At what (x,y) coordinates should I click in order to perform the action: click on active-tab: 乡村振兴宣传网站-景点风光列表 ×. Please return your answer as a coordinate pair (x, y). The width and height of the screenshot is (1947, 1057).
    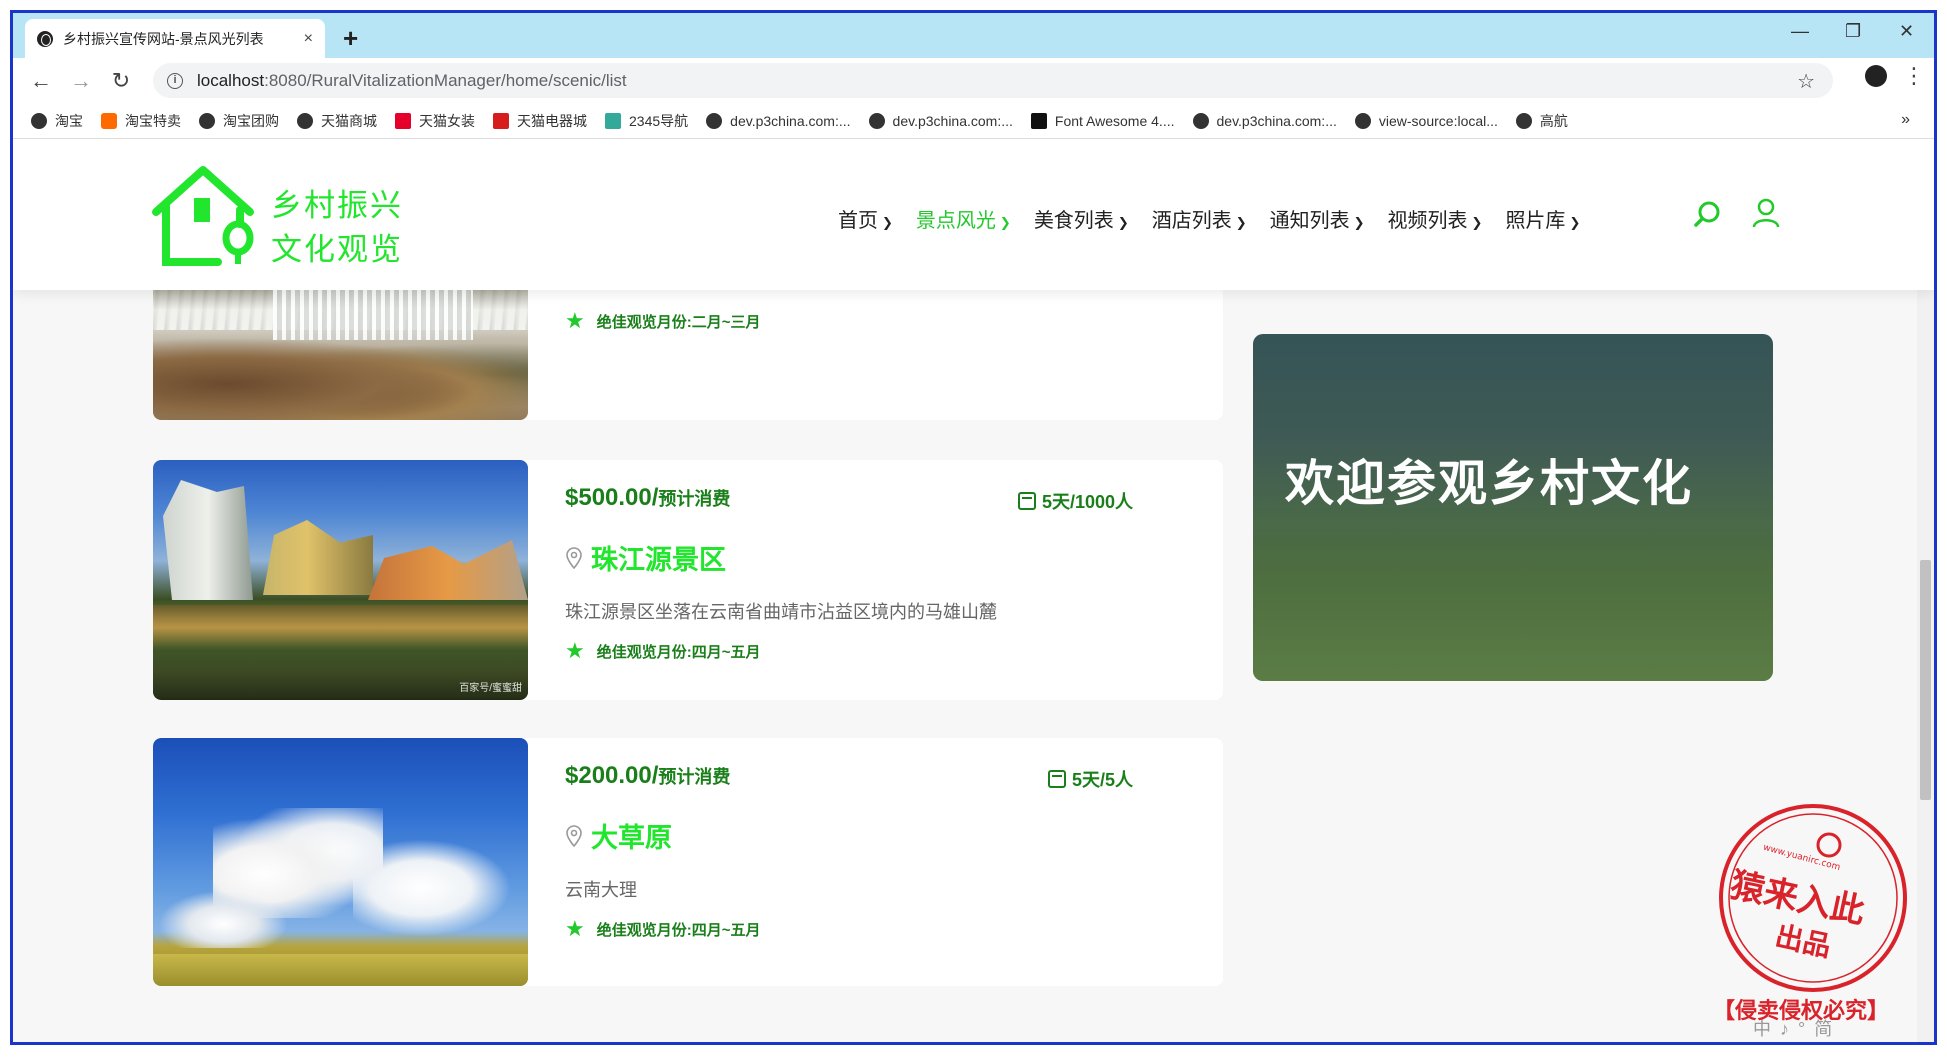
    Looking at the image, I should click on (175, 38).